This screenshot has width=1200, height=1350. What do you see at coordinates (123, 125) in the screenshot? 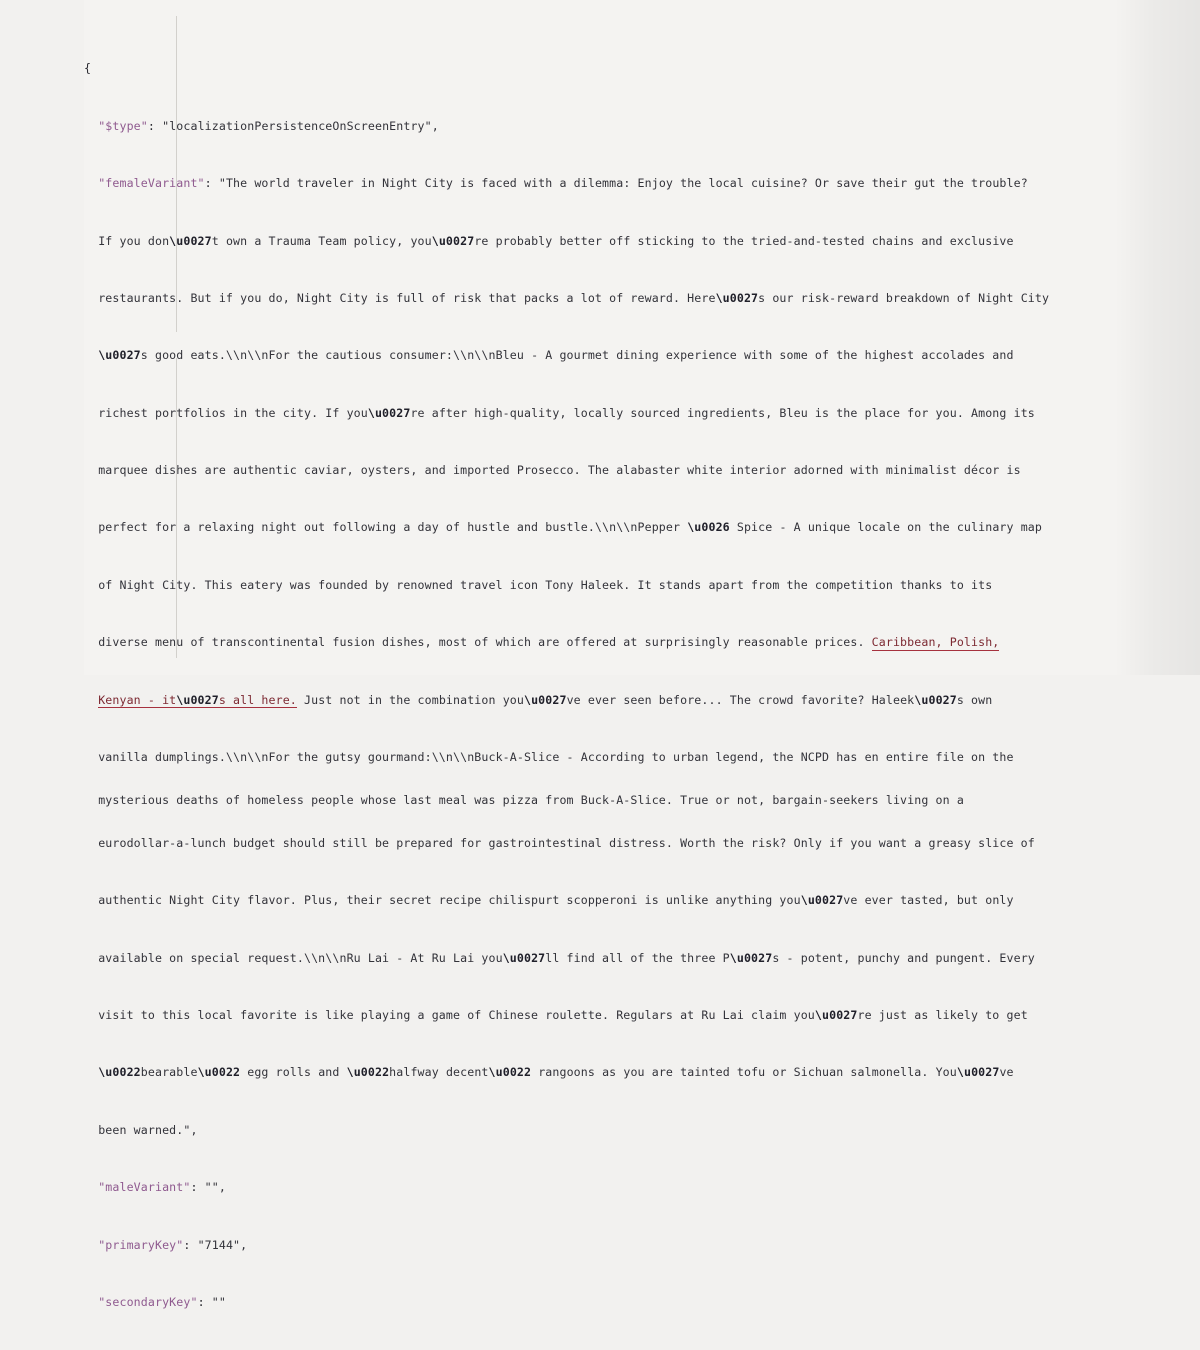
I see `json-key-type-1: "$type"` at bounding box center [123, 125].